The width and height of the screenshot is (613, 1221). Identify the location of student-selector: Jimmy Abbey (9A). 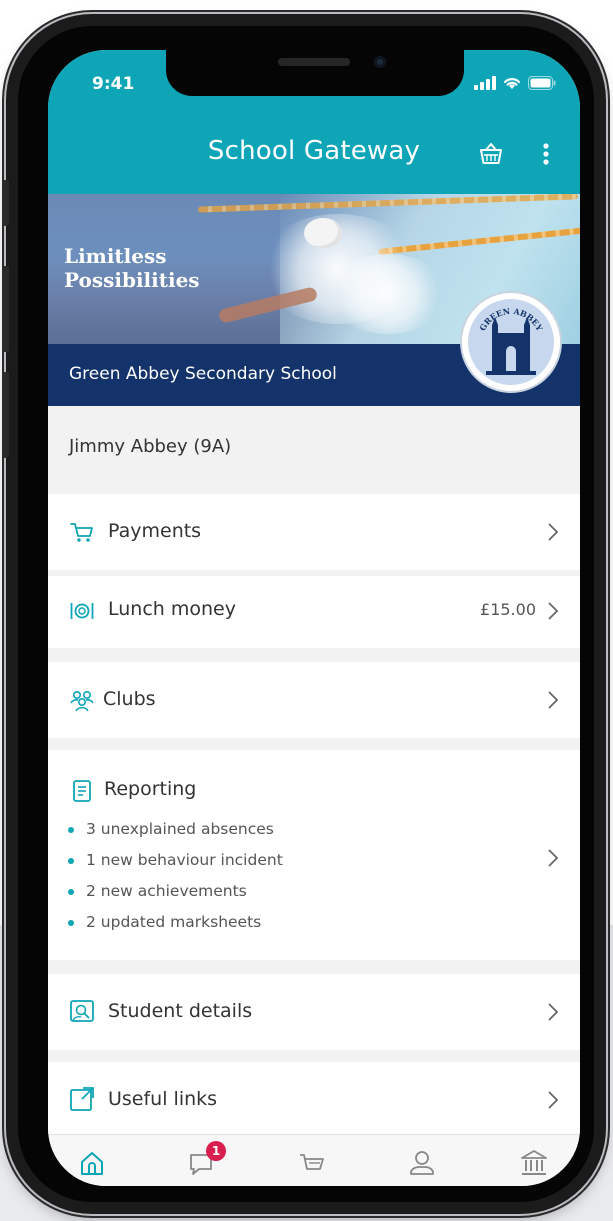
(314, 450).